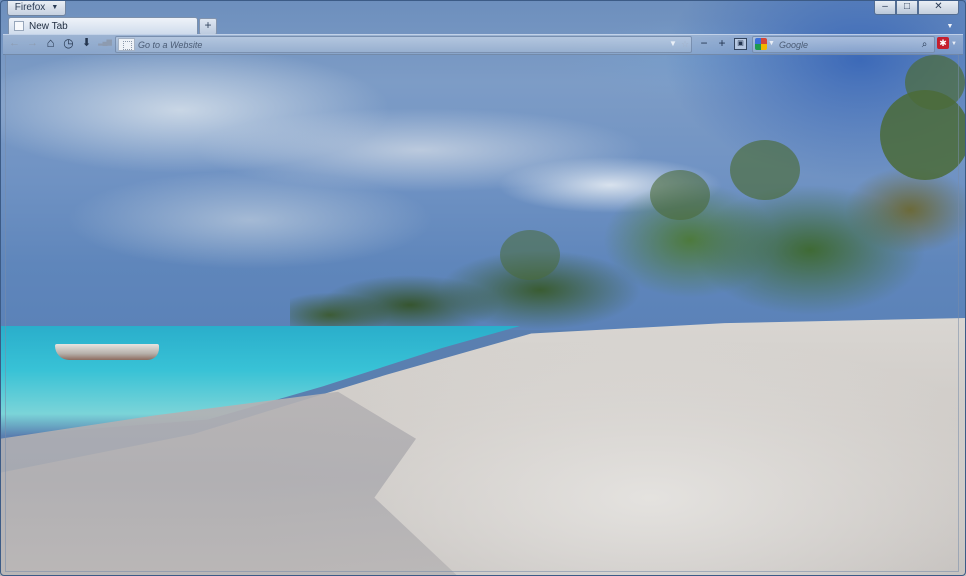 Image resolution: width=966 pixels, height=576 pixels. I want to click on home-button: ⌂, so click(50, 43).